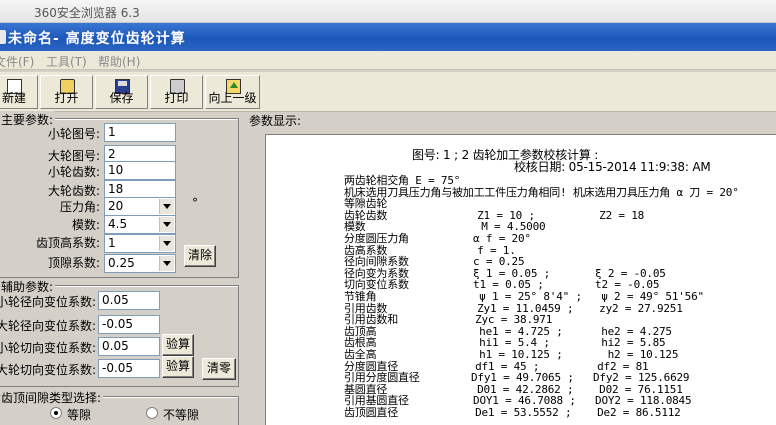 Image resolution: width=776 pixels, height=425 pixels. I want to click on window-titlebar: 未命名- 高度变位齿轮计算, so click(388, 37).